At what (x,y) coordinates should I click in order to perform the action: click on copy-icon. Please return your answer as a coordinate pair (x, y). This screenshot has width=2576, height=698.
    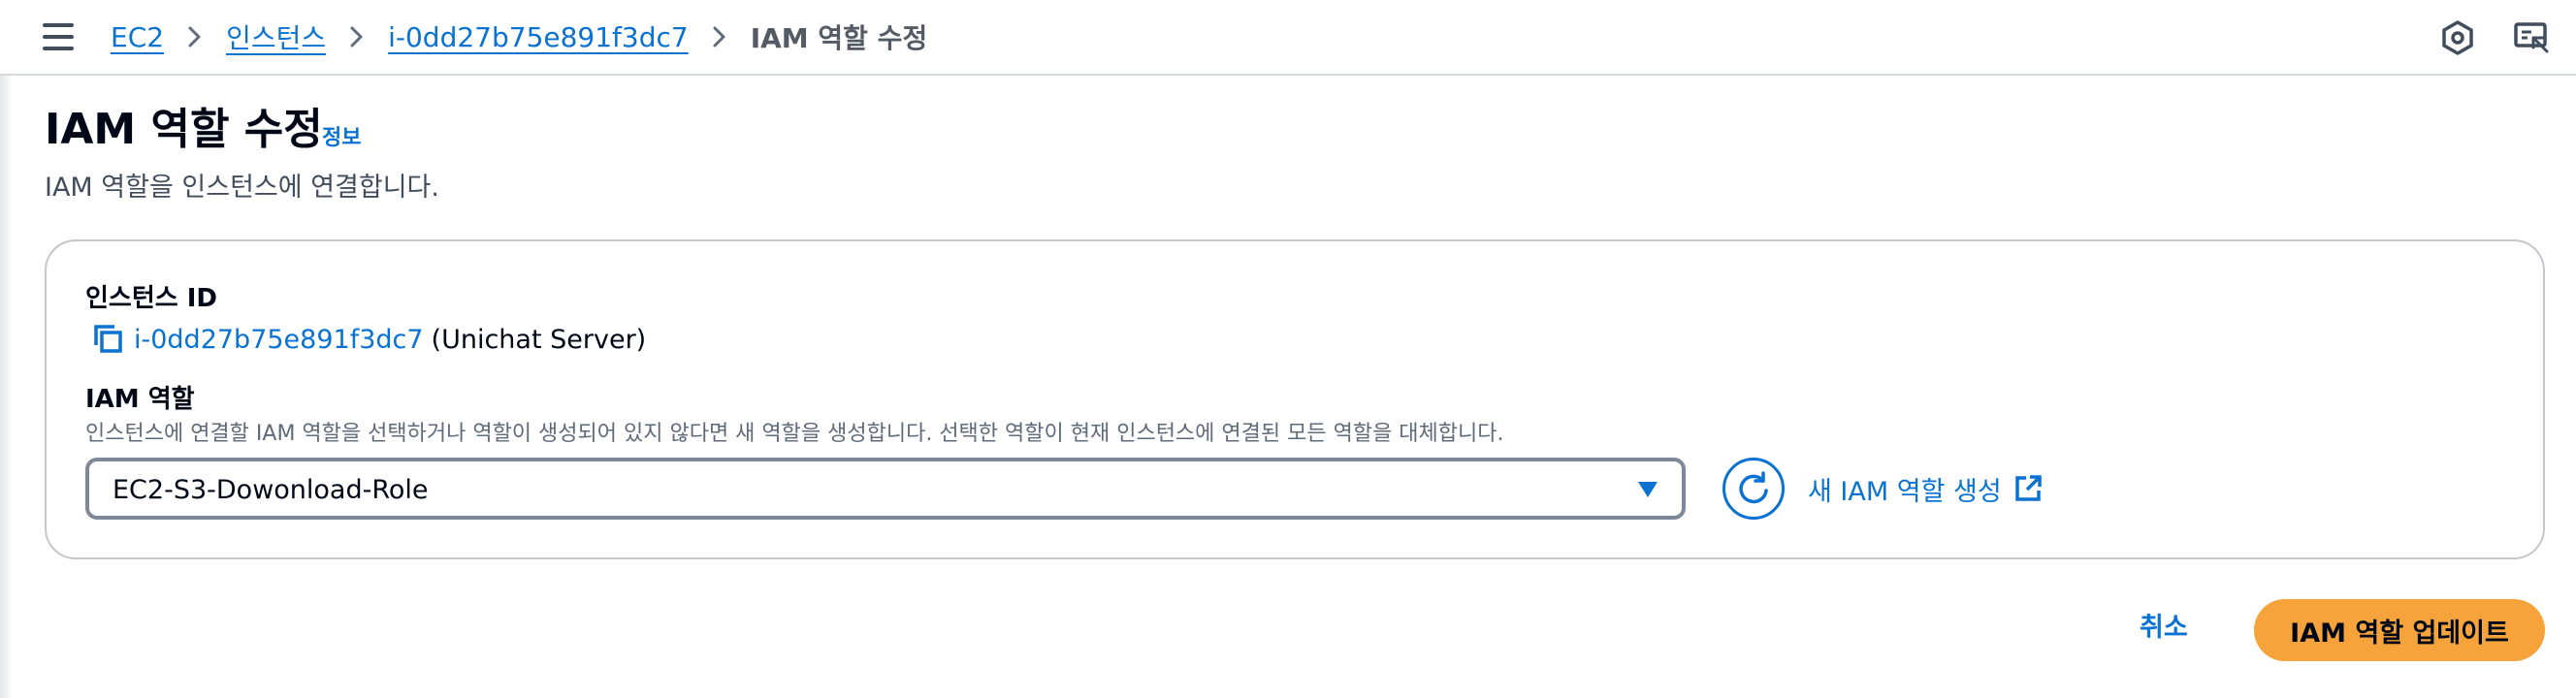
    Looking at the image, I should click on (108, 339).